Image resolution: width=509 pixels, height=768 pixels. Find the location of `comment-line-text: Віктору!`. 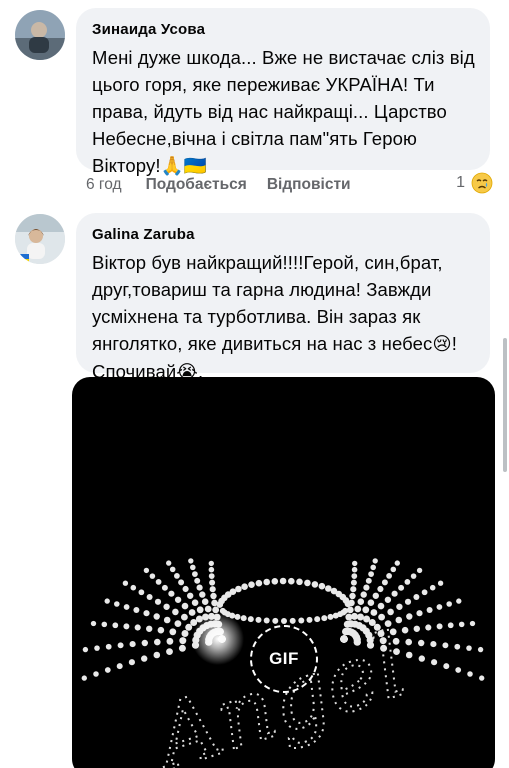

comment-line-text: Віктору! is located at coordinates (126, 165).